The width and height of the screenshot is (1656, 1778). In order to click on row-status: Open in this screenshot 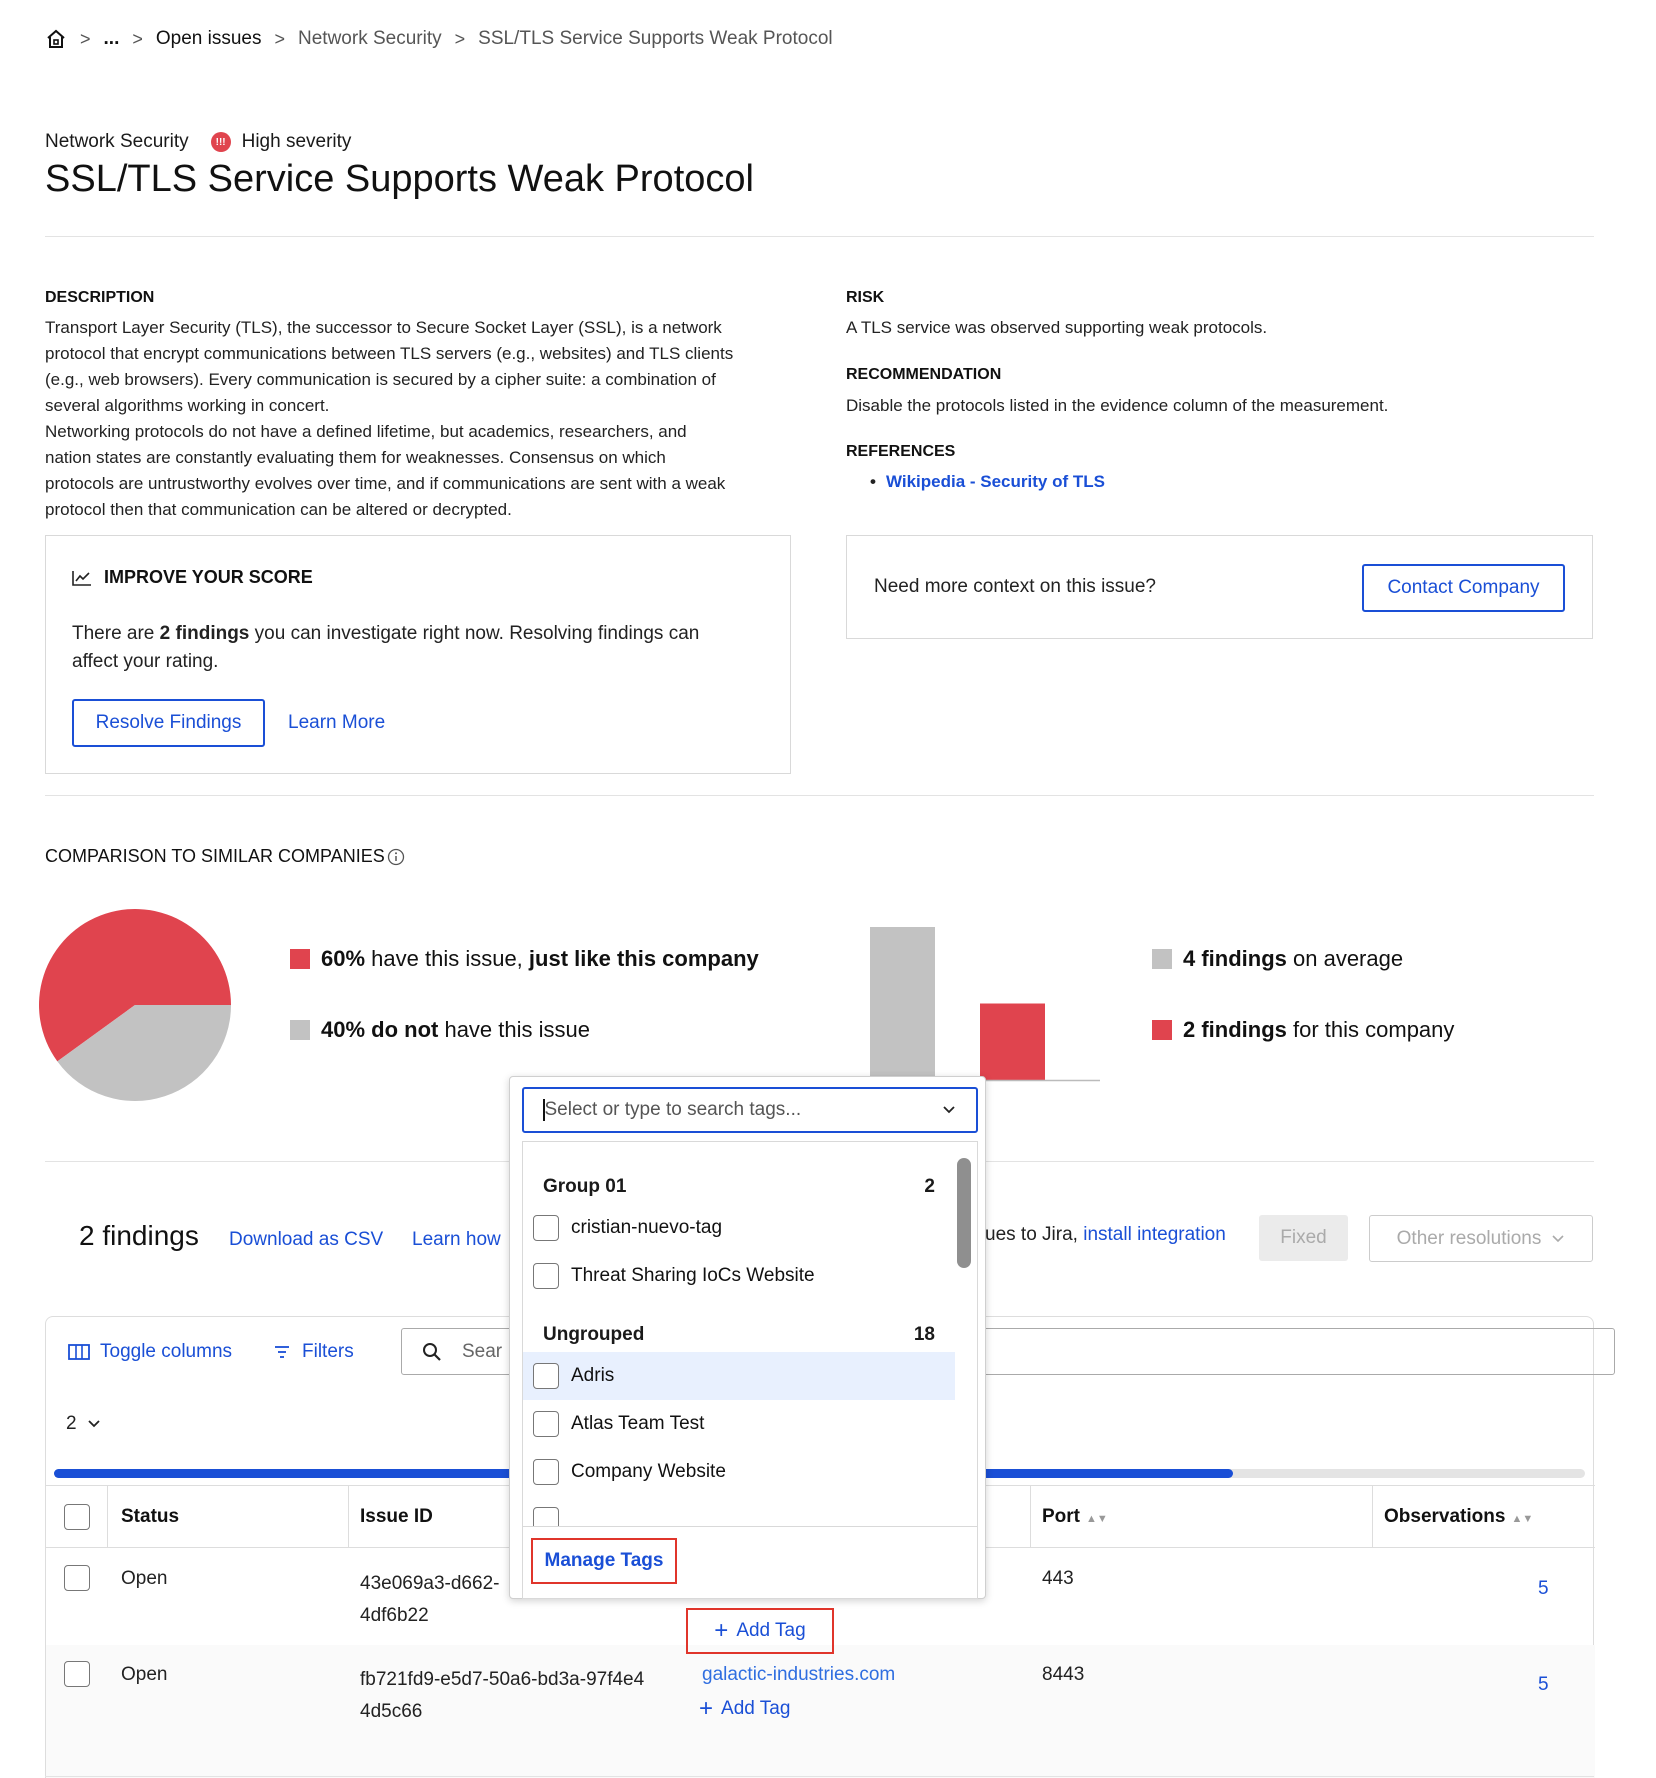, I will do `click(144, 1578)`.